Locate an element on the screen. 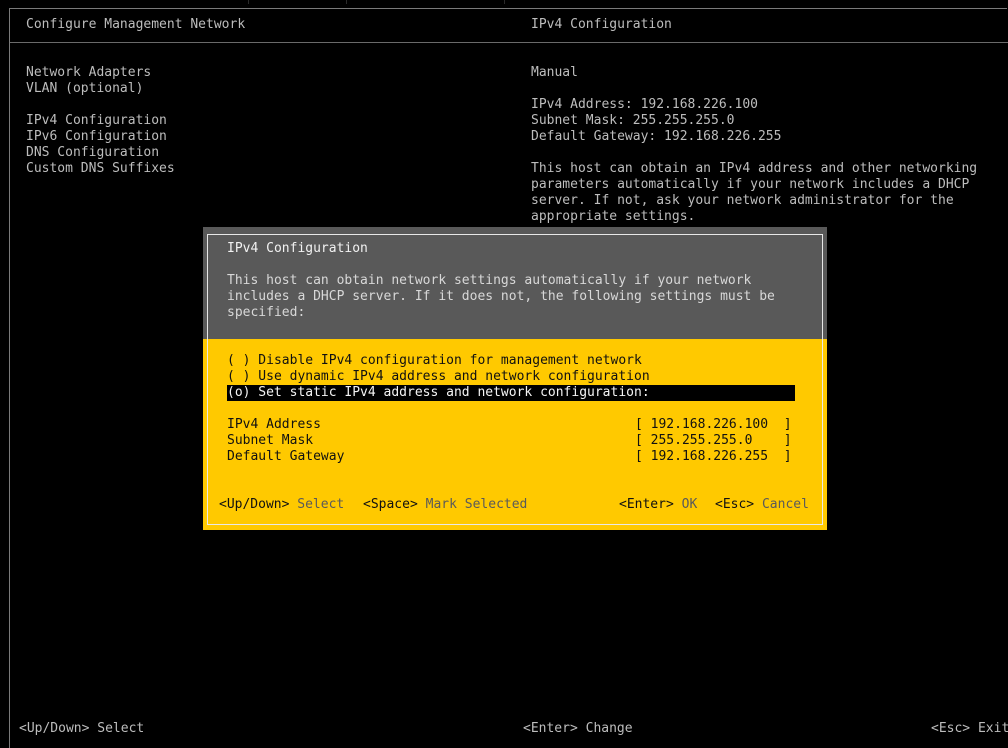 The image size is (1008, 748). dialog-title: IPv4 Configuration is located at coordinates (297, 248).